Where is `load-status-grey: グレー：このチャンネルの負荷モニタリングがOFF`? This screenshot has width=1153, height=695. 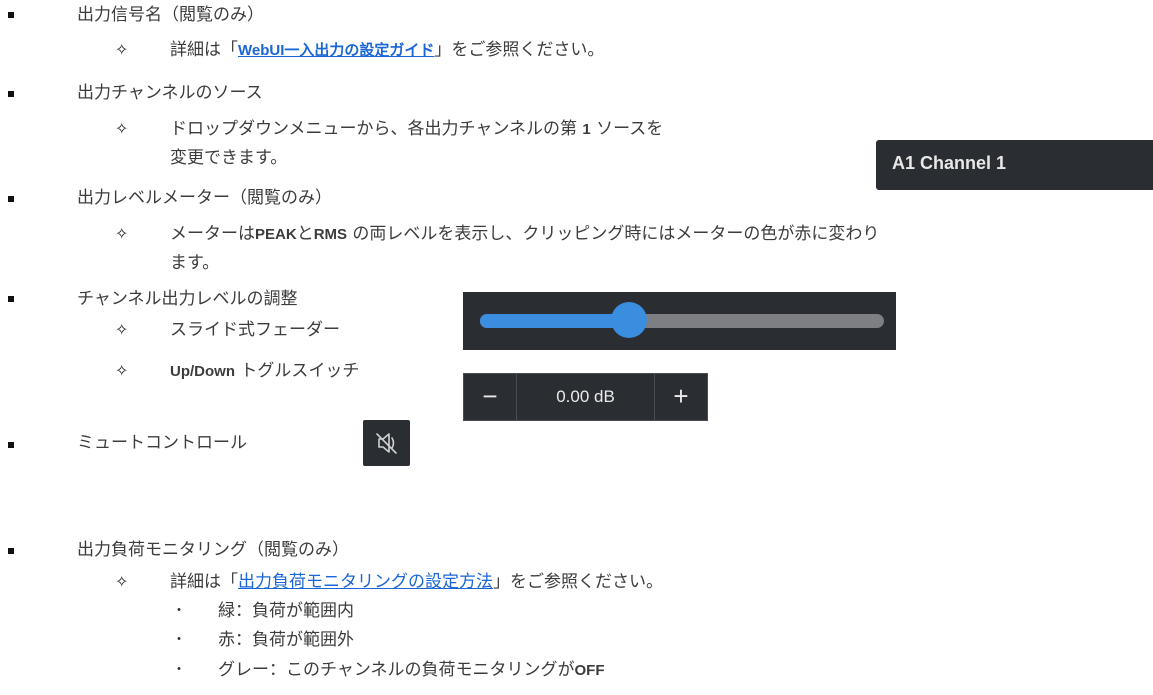 load-status-grey: グレー：このチャンネルの負荷モニタリングがOFF is located at coordinates (411, 670).